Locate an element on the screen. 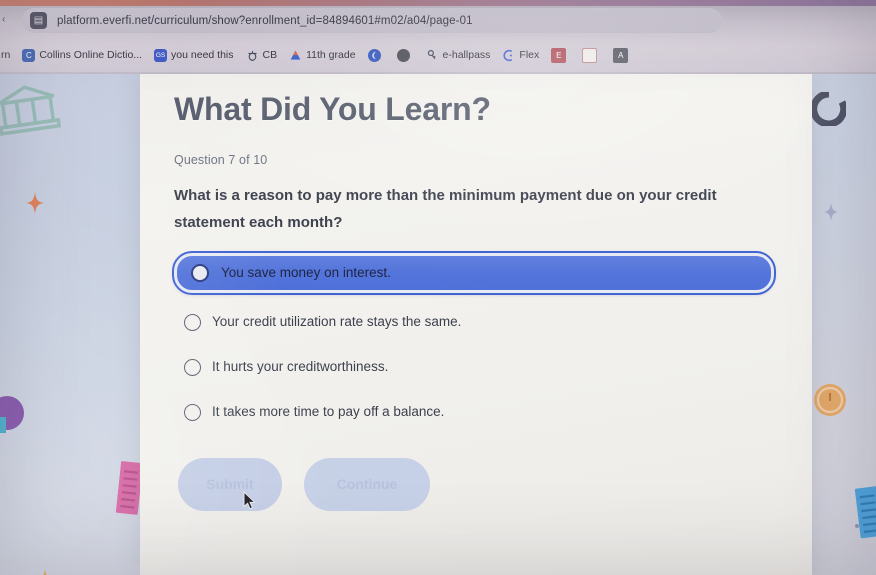  moon-circle-icon is located at coordinates (374, 55).